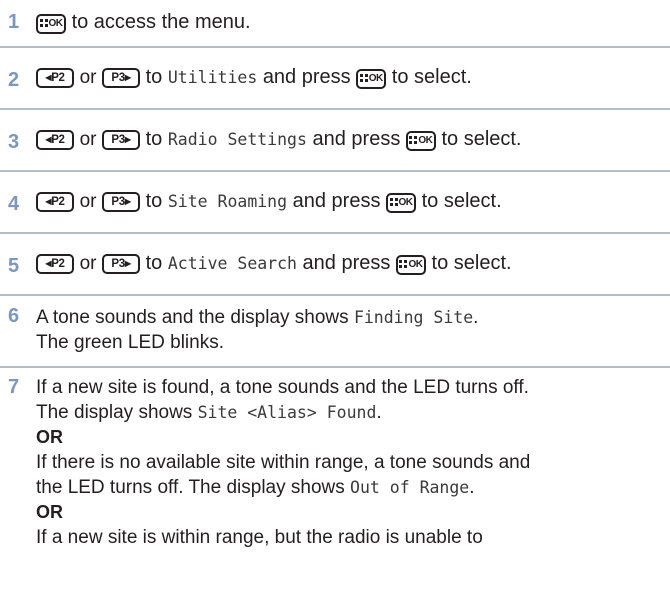 This screenshot has width=670, height=614. I want to click on step-number: 4, so click(14, 204).